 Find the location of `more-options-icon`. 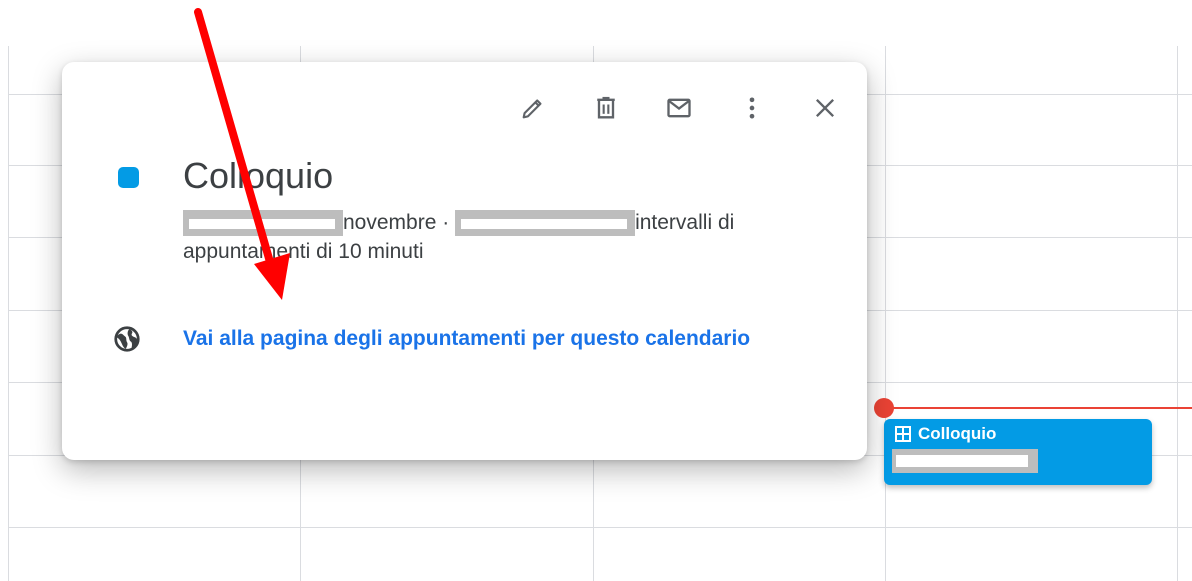

more-options-icon is located at coordinates (752, 108).